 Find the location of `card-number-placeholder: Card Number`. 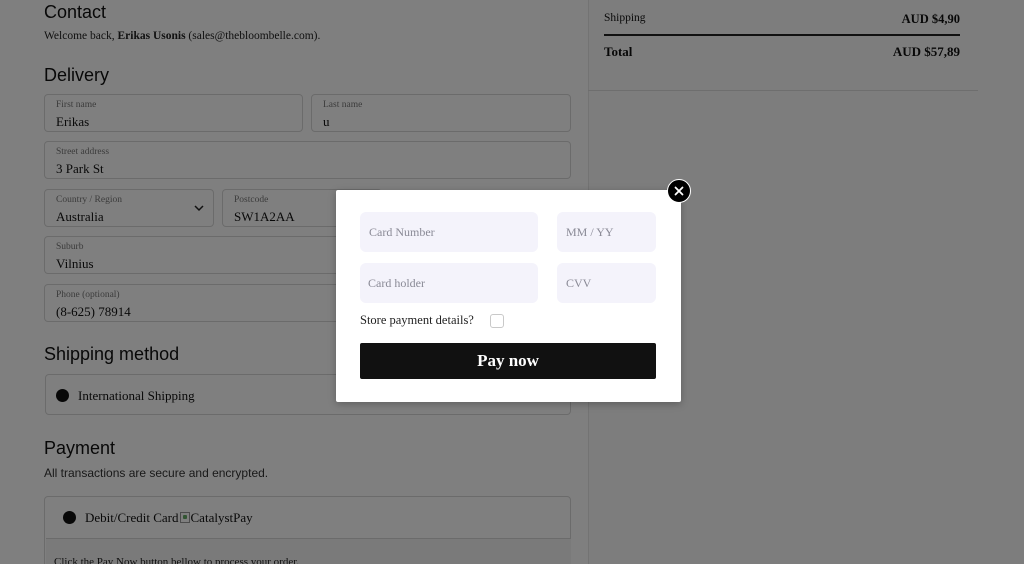

card-number-placeholder: Card Number is located at coordinates (402, 232).